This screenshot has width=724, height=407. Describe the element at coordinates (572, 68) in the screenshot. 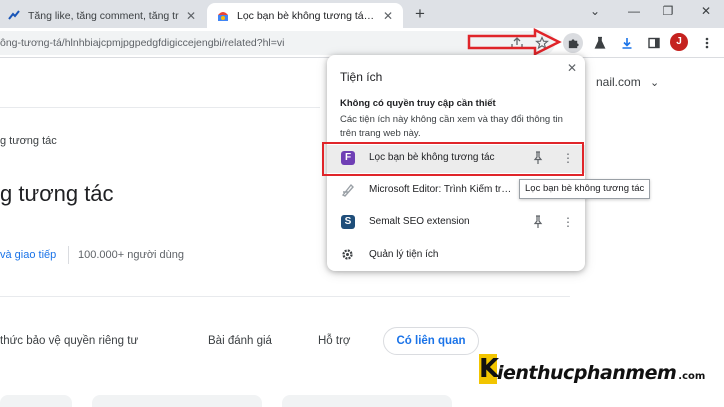

I see `close-icon: ✕` at that location.